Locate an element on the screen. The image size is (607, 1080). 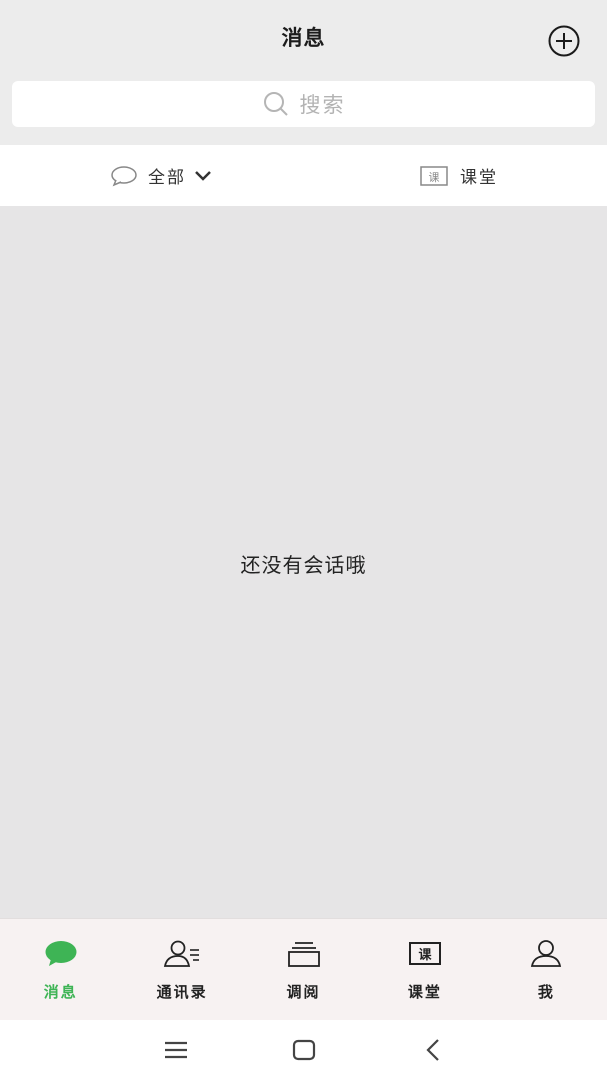
chat-bubble-icon is located at coordinates (61, 953).